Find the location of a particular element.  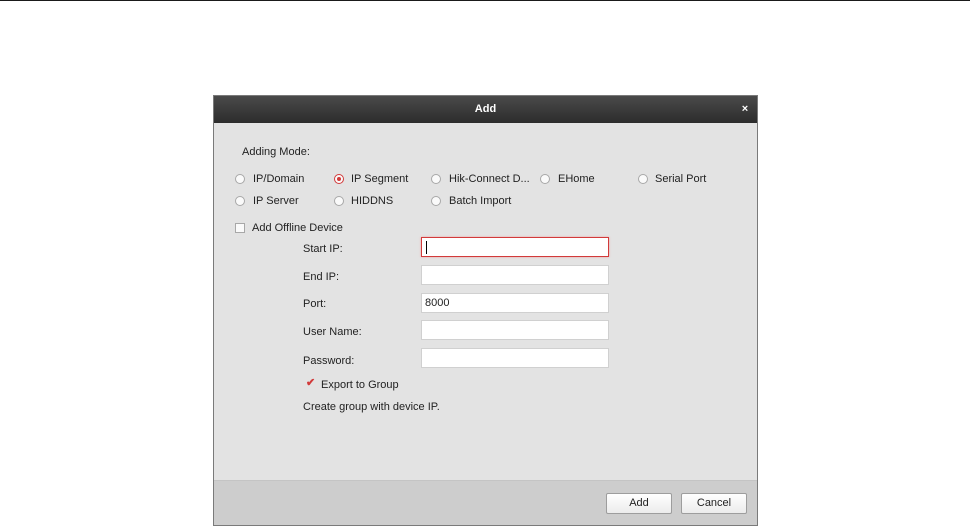

export-to-group-label: Export to Group is located at coordinates (360, 385).